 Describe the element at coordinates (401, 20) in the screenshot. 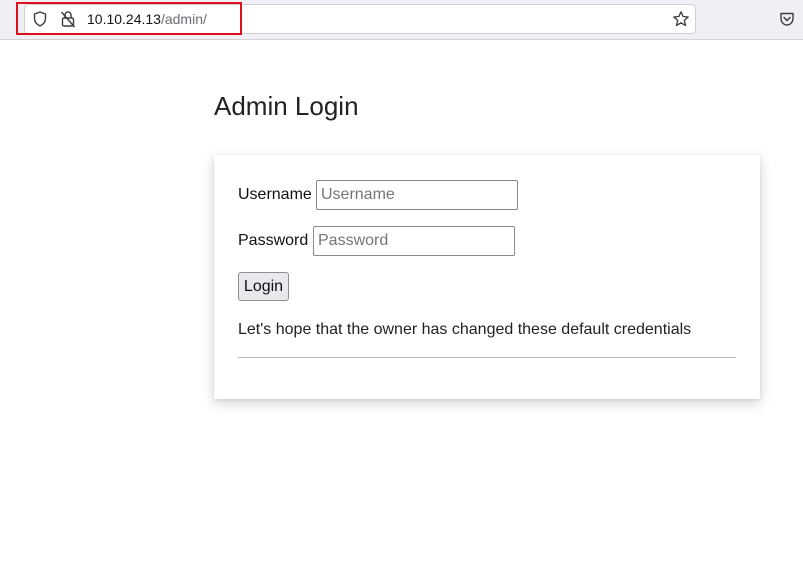

I see `browser-toolbar: 10.10.24.13/admin/` at that location.